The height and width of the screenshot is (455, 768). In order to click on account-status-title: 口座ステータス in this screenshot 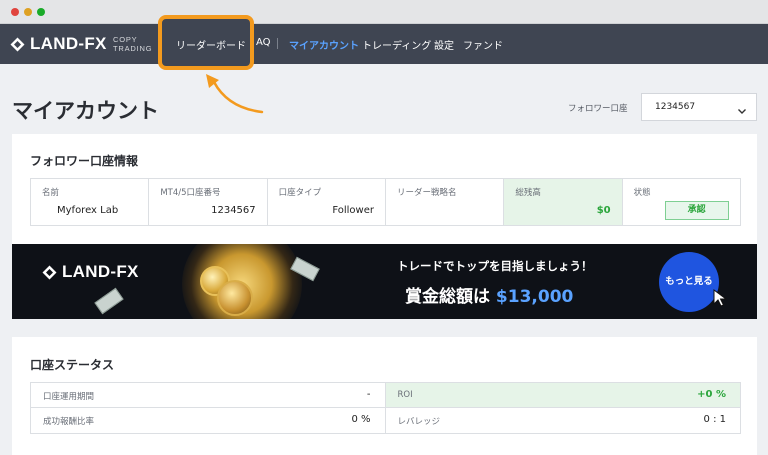, I will do `click(72, 365)`.